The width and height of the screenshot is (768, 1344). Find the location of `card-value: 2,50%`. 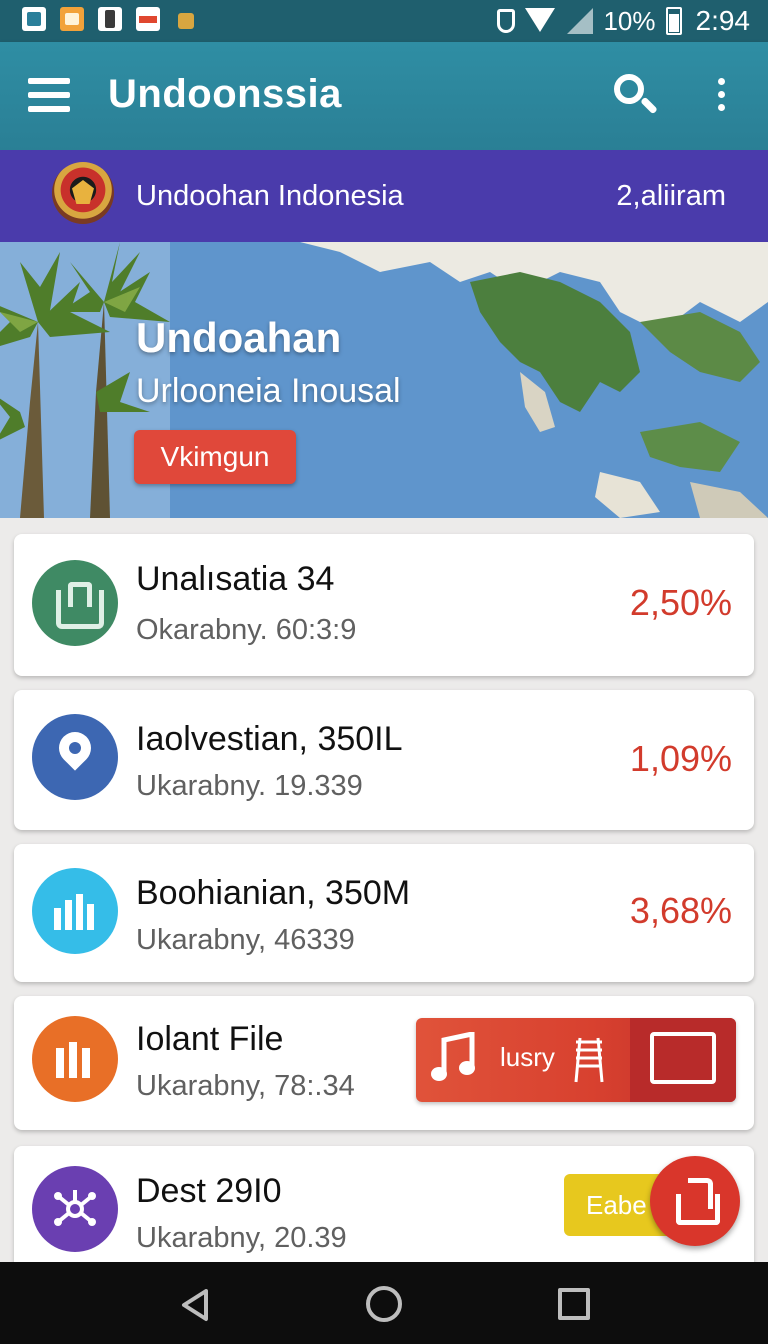

card-value: 2,50% is located at coordinates (680, 602).